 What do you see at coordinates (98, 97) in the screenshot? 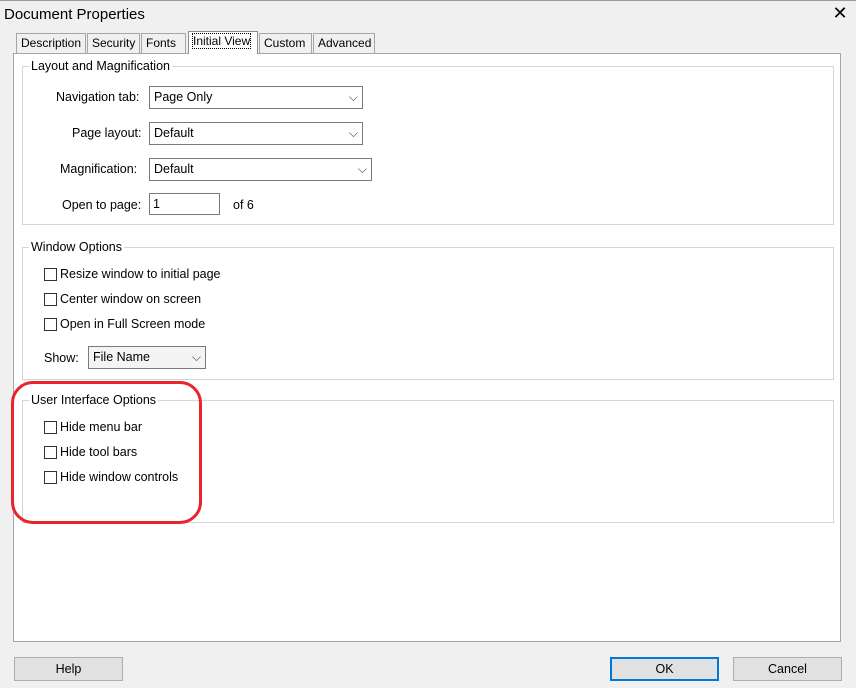
I see `navigation-tab-label: Navigation tab:` at bounding box center [98, 97].